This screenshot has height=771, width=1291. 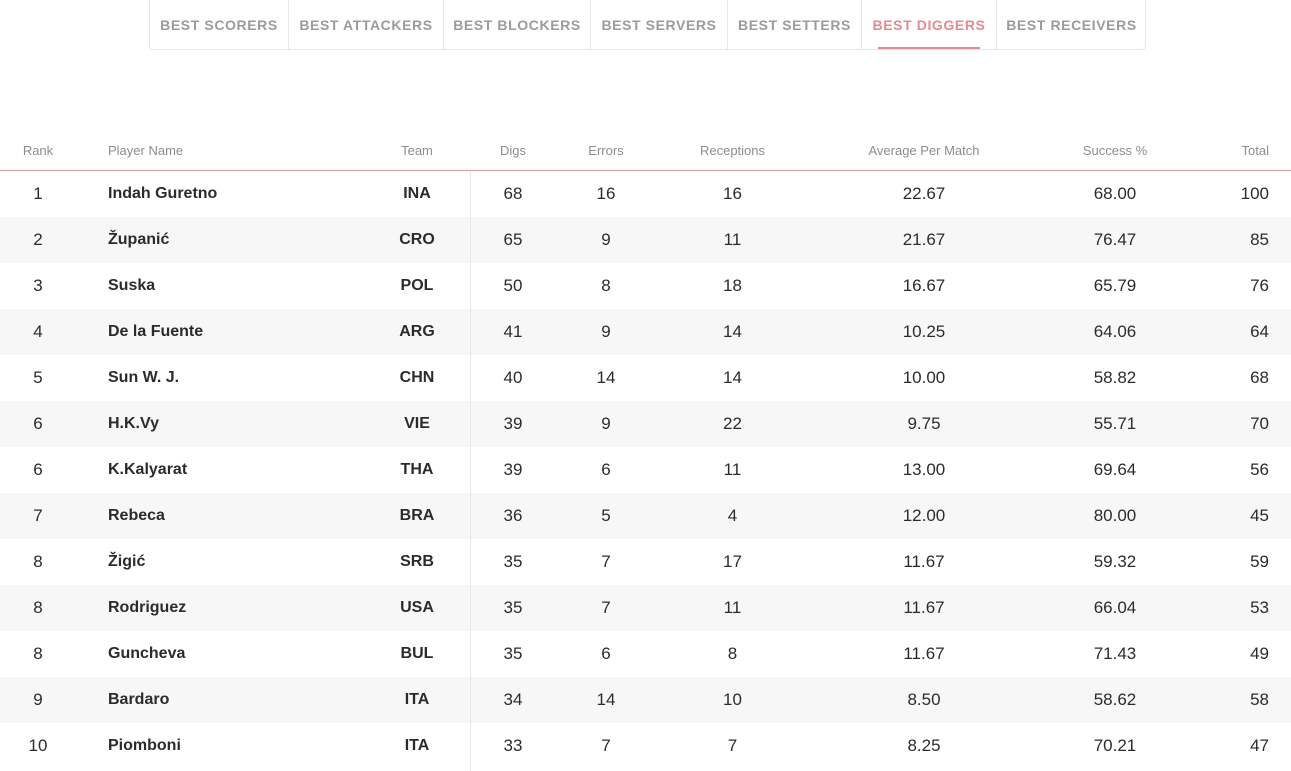 What do you see at coordinates (732, 561) in the screenshot?
I see `receptions-cell: 17` at bounding box center [732, 561].